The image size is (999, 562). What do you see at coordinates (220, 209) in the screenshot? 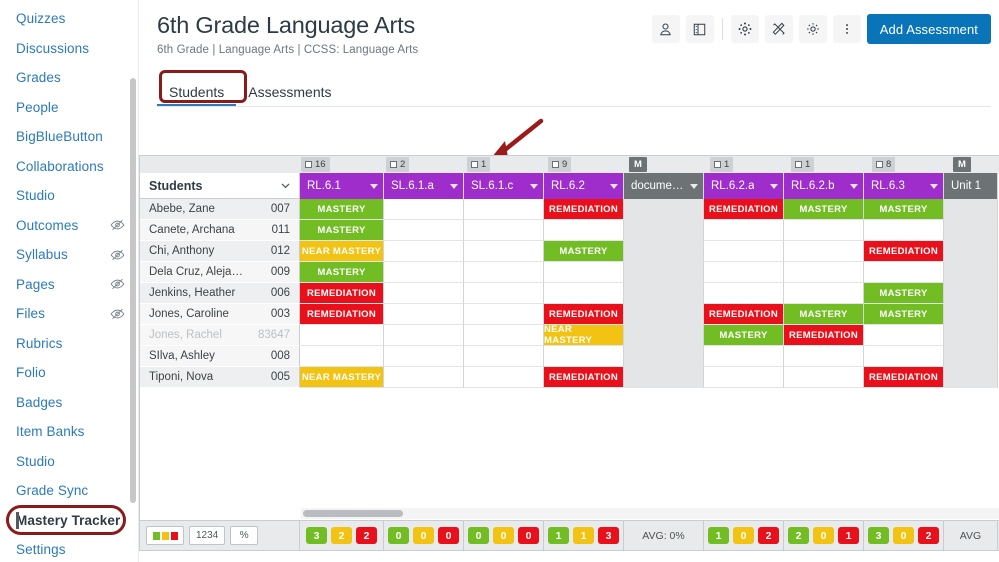
I see `student-name-cell: Abebe, Zane 007` at bounding box center [220, 209].